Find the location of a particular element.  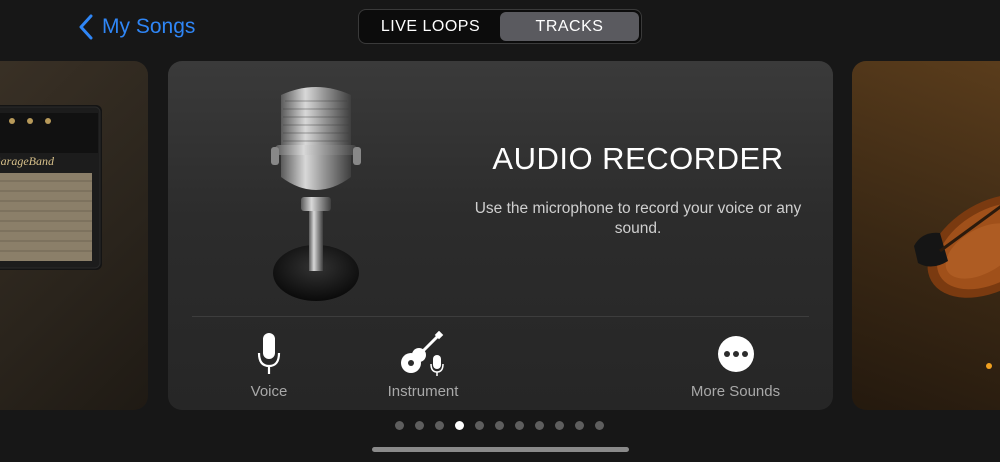

chevron-left-icon is located at coordinates (86, 27).